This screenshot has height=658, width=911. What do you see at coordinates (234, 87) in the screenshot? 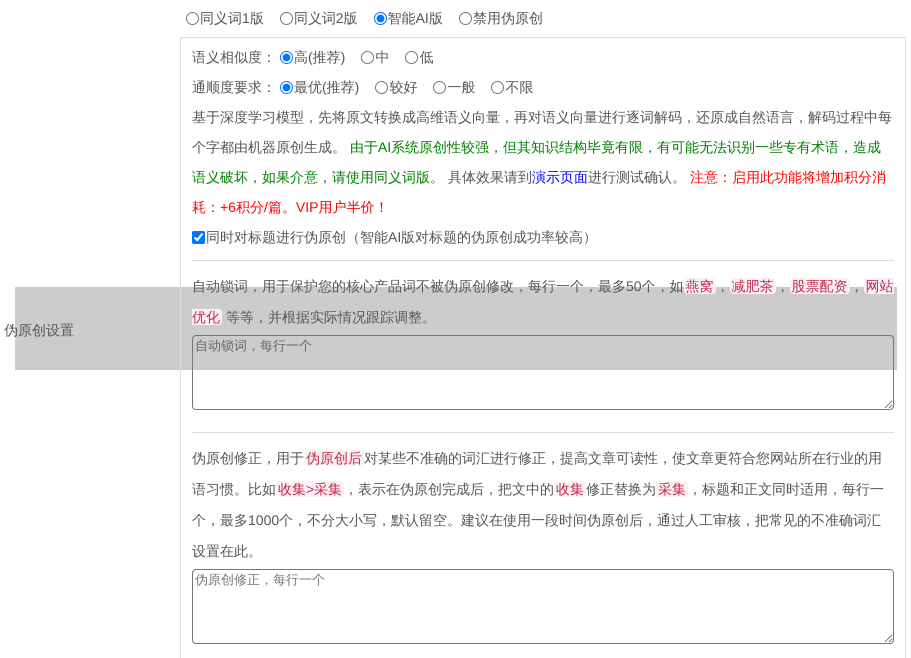
I see `field-label: 通顺度要求：` at bounding box center [234, 87].